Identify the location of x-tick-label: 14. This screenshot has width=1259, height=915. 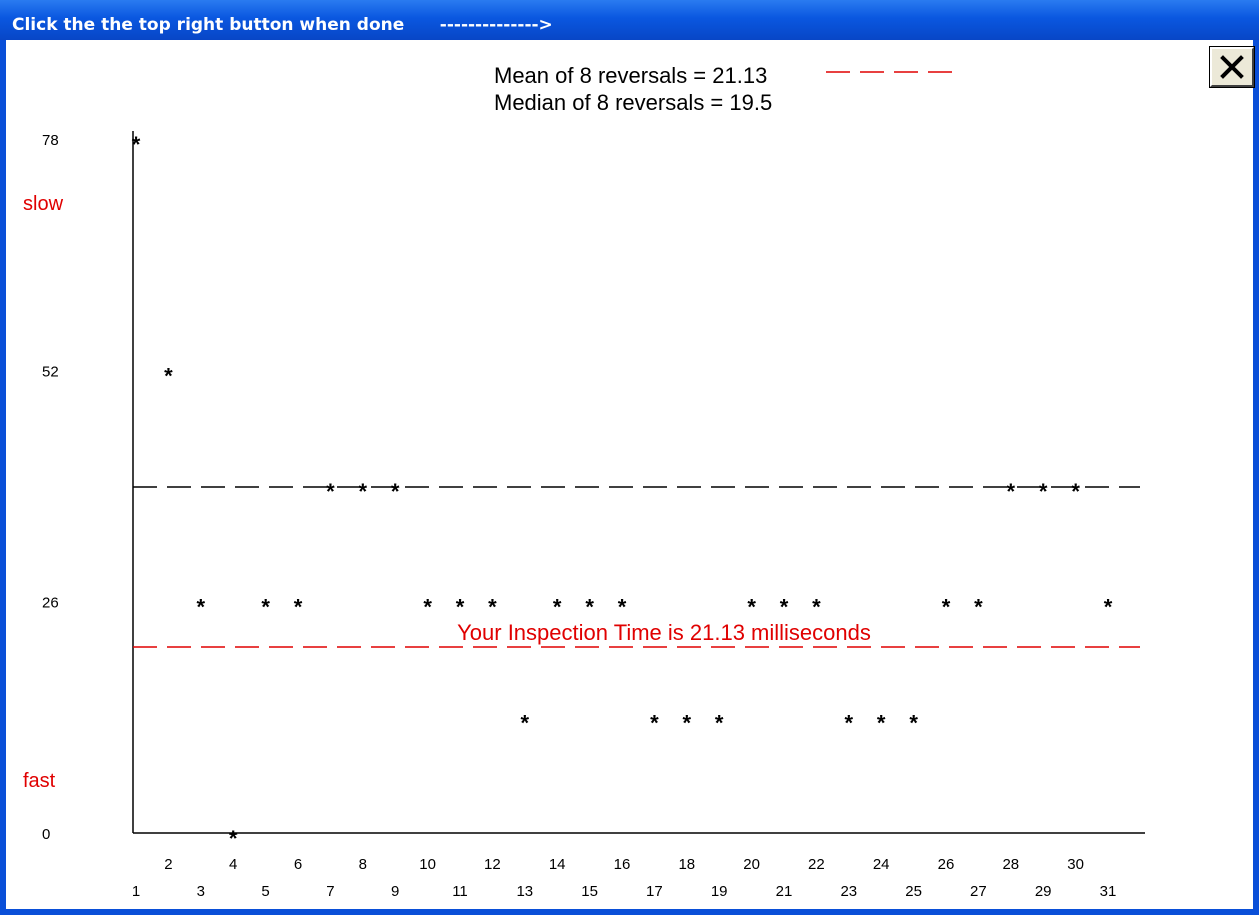
(557, 864).